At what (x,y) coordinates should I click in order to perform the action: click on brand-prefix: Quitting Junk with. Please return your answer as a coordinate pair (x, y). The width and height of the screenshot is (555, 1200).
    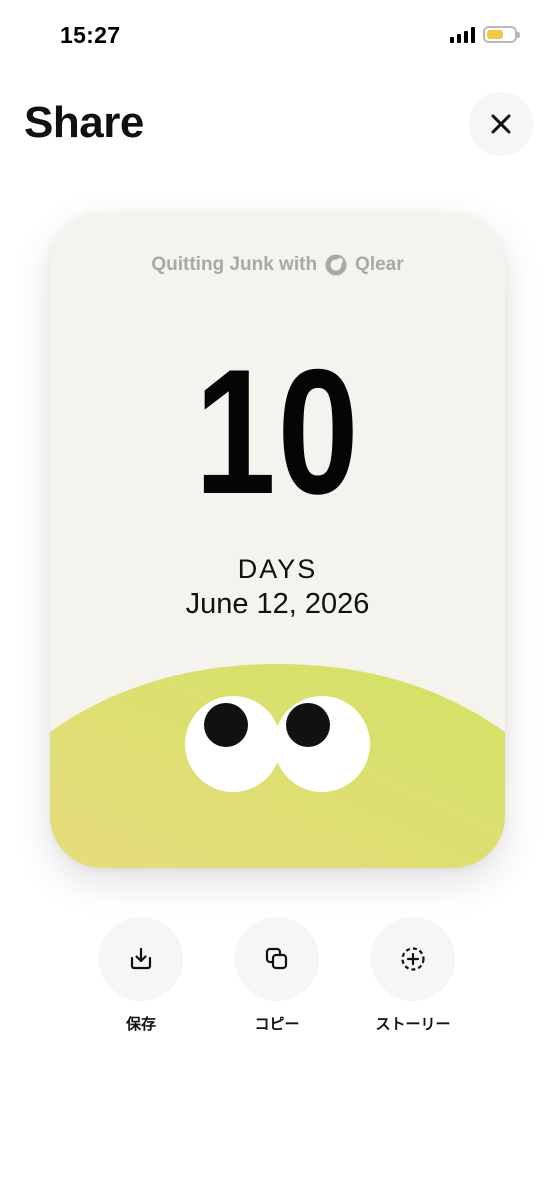
    Looking at the image, I should click on (234, 264).